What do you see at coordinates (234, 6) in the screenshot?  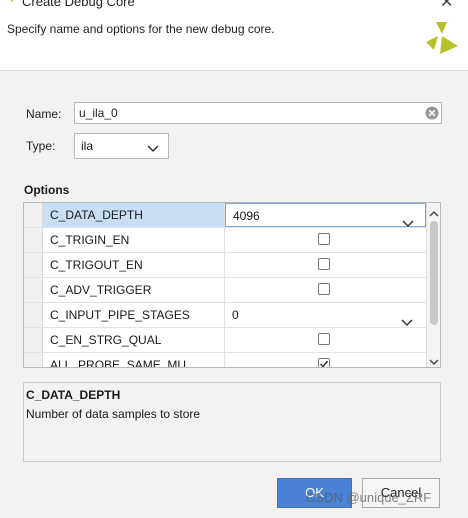 I see `title-bar: Create Debug Core ✕` at bounding box center [234, 6].